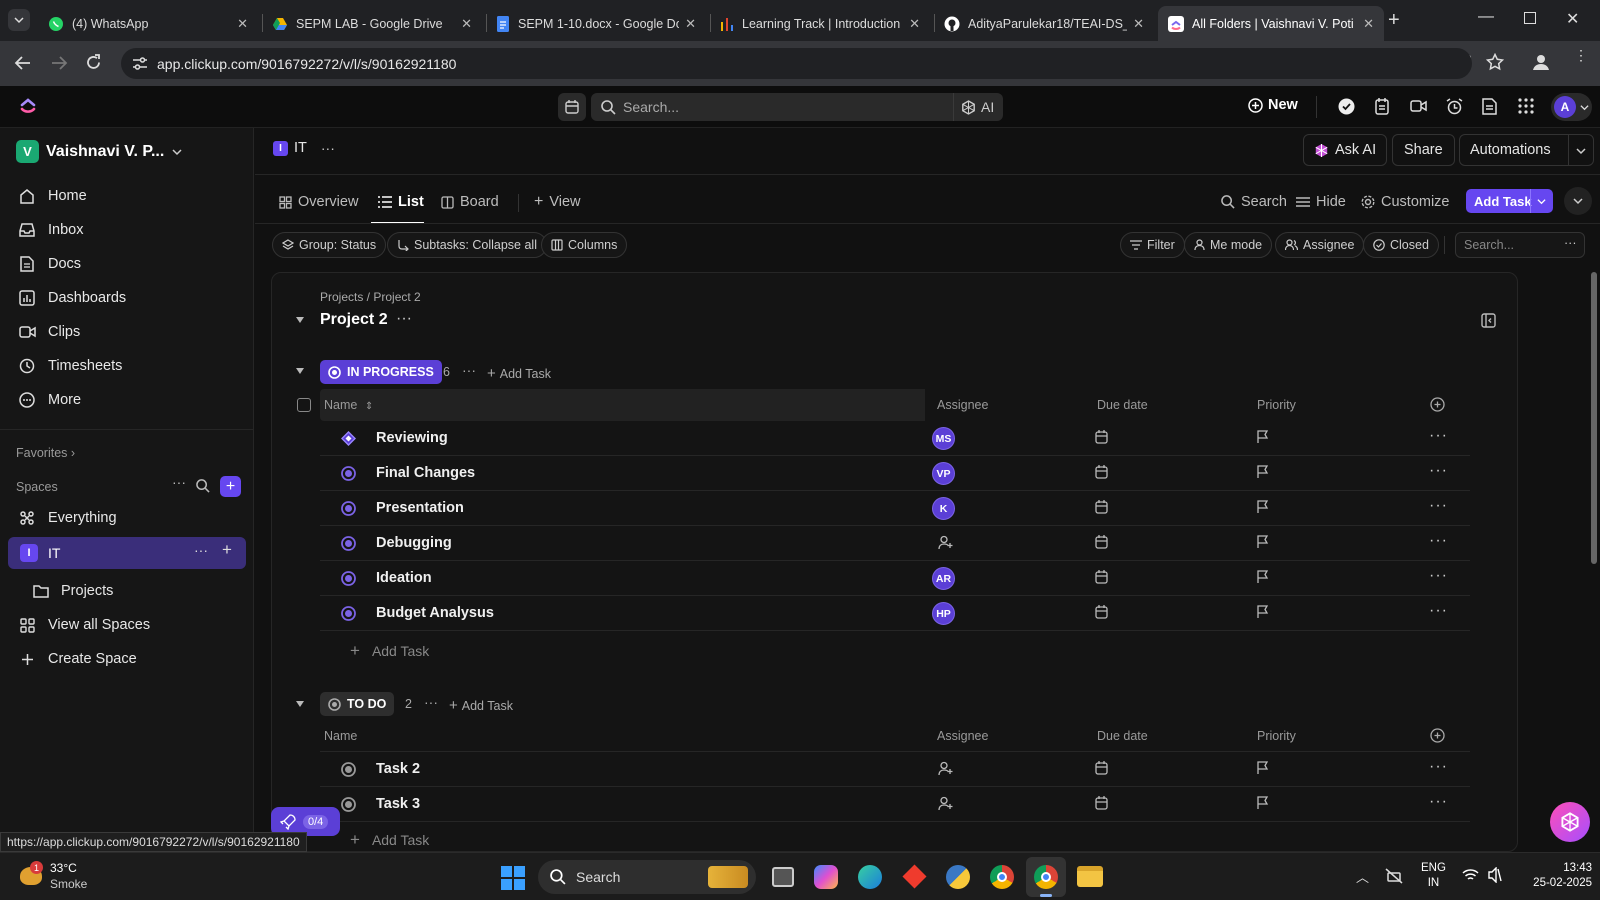  What do you see at coordinates (470, 202) in the screenshot?
I see `tab-board: Board` at bounding box center [470, 202].